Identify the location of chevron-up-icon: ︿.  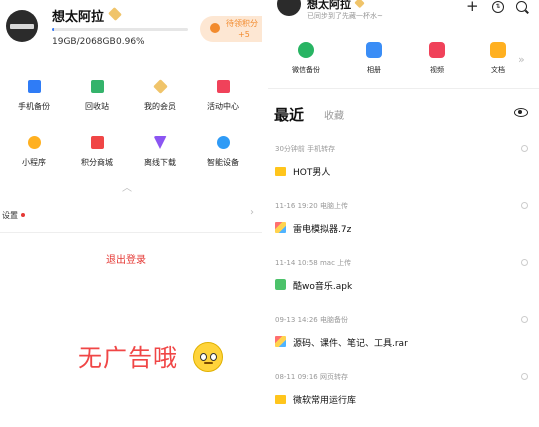
(127, 186).